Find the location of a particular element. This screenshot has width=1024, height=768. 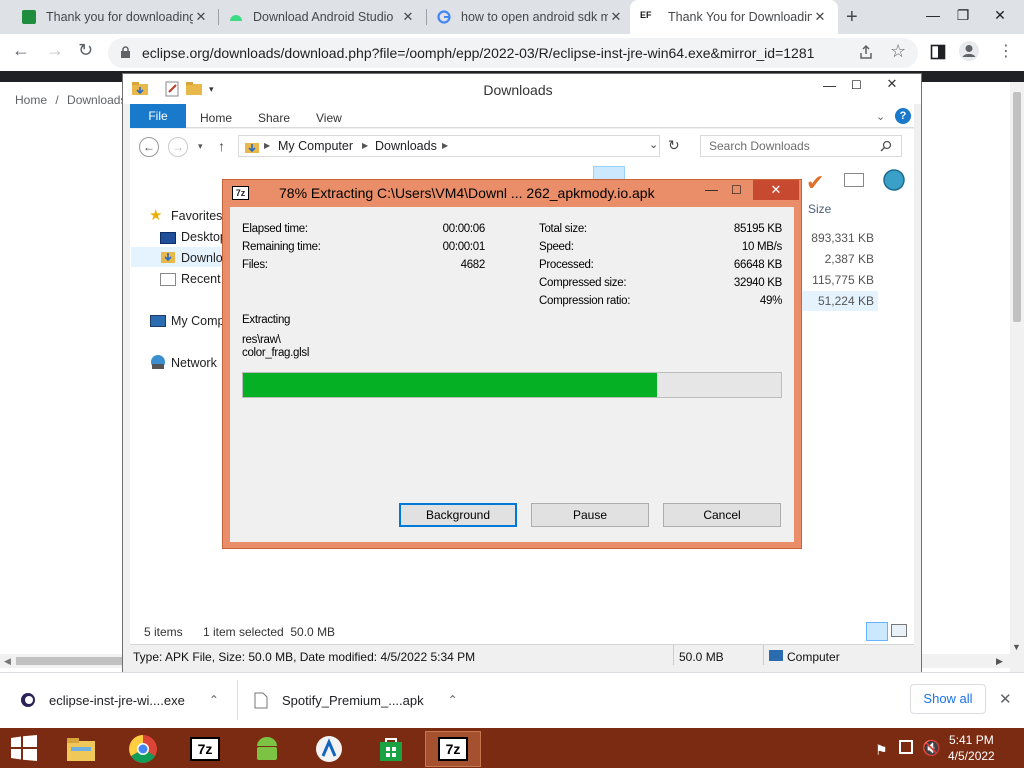

page-scrollbar is located at coordinates (1017, 377).